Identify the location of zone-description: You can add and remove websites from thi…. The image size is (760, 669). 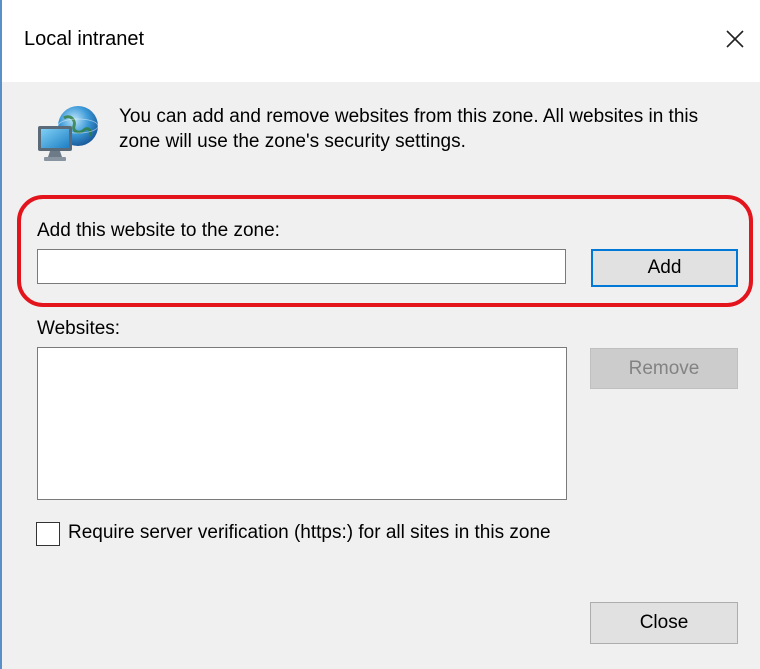
(409, 129).